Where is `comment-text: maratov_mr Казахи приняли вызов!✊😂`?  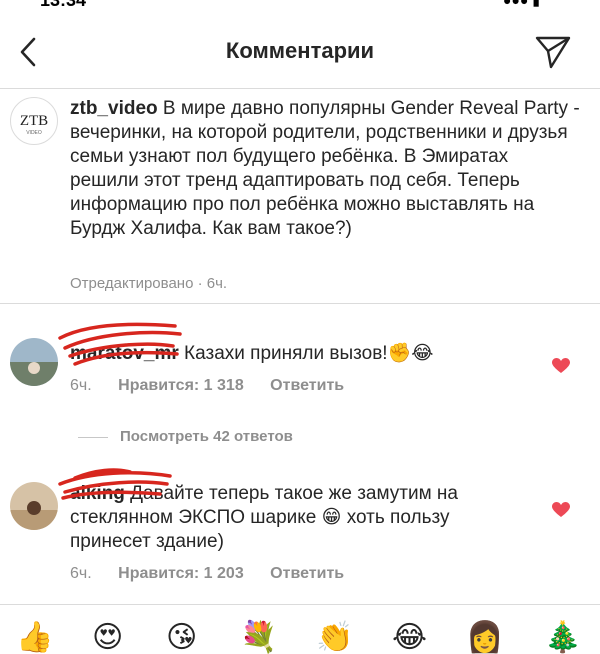 comment-text: maratov_mr Казахи приняли вызов!✊😂 is located at coordinates (295, 354).